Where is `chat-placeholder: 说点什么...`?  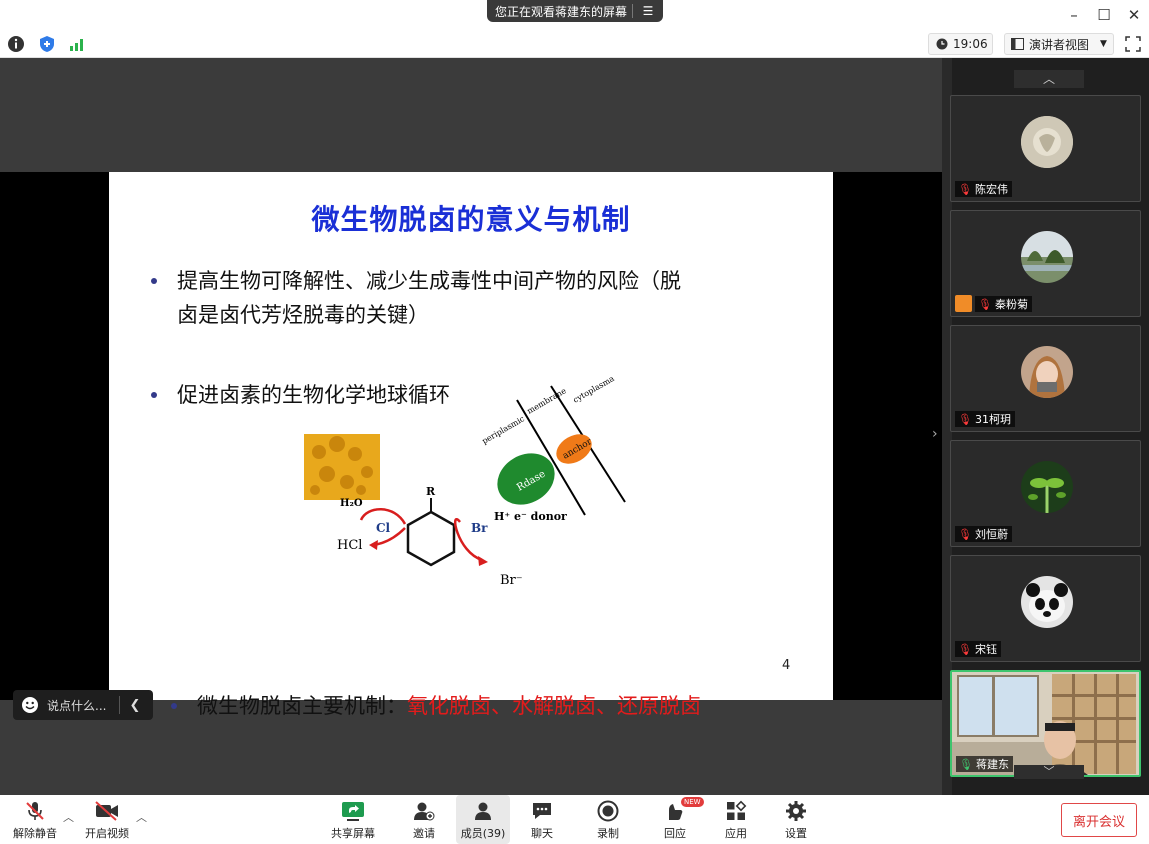 chat-placeholder: 说点什么... is located at coordinates (83, 705).